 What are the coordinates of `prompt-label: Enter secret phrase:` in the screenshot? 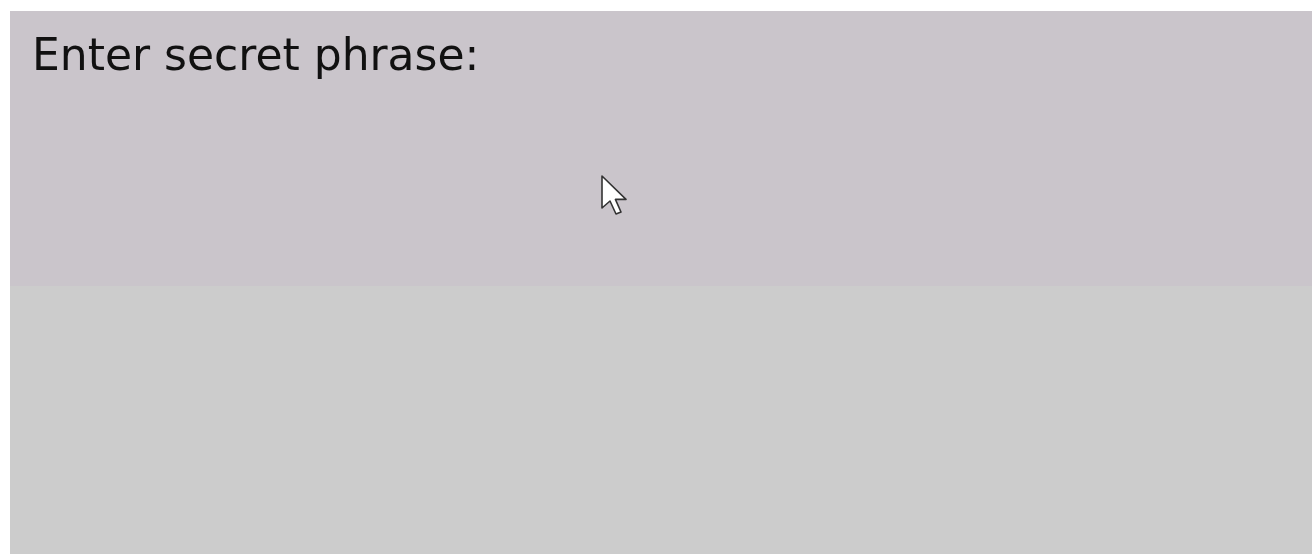 It's located at (256, 55).